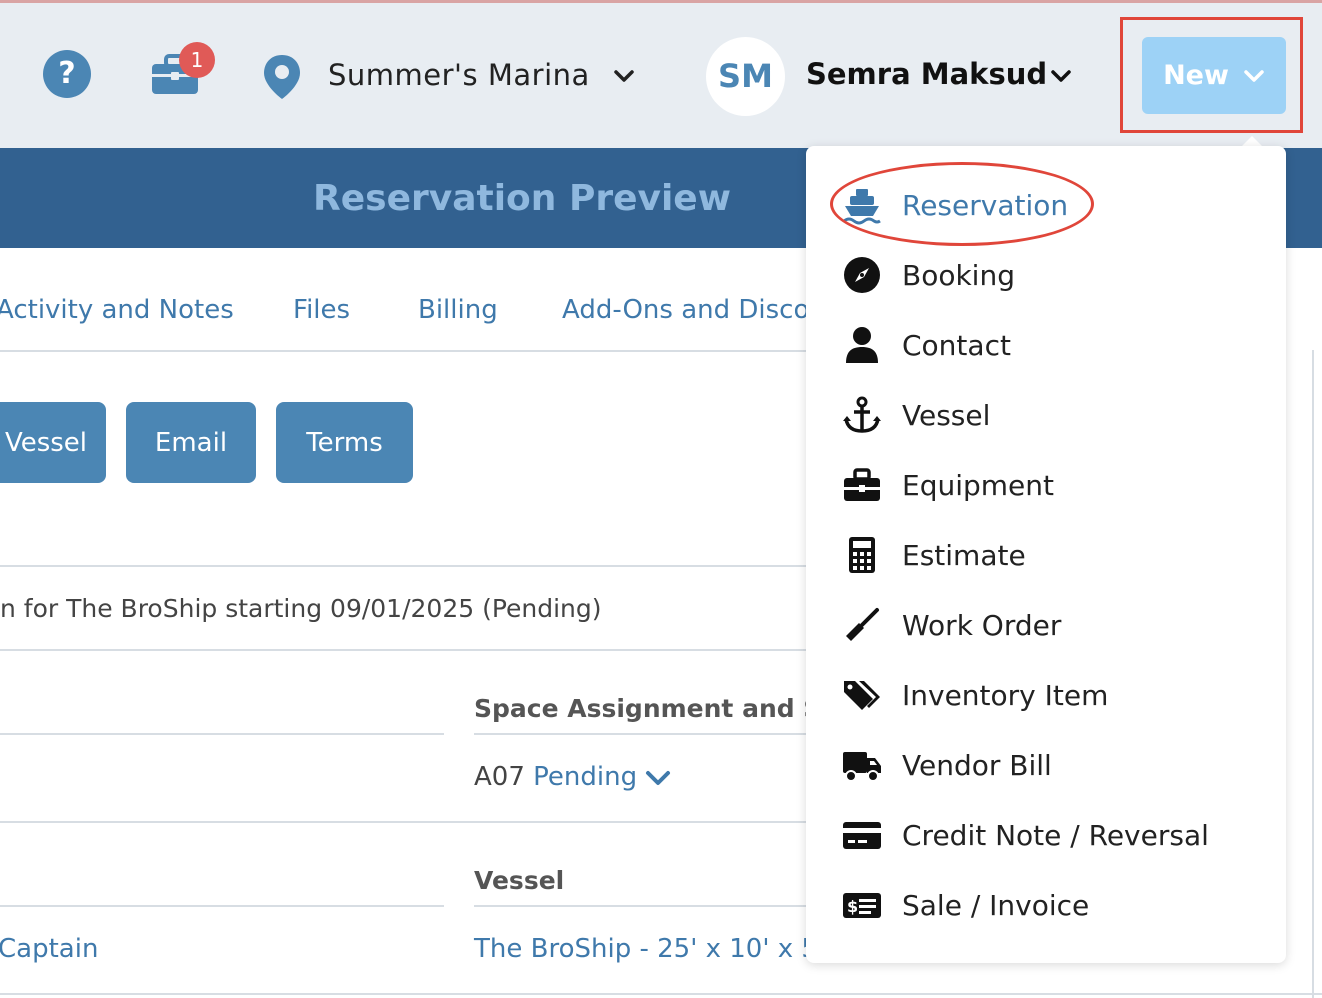  I want to click on menu-item-label: Contact, so click(956, 345).